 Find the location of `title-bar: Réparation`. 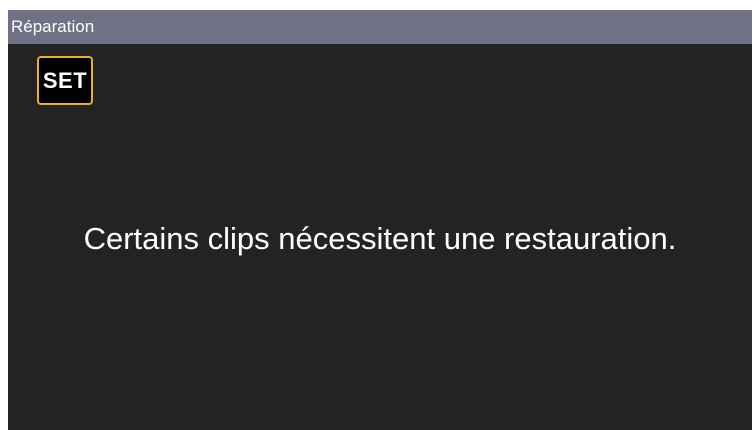

title-bar: Réparation is located at coordinates (380, 27).